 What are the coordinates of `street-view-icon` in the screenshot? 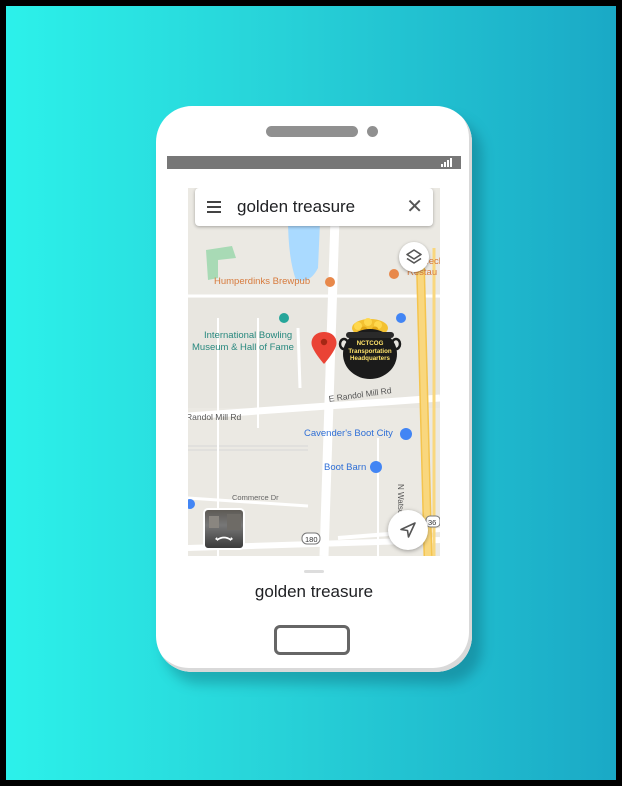 It's located at (225, 527).